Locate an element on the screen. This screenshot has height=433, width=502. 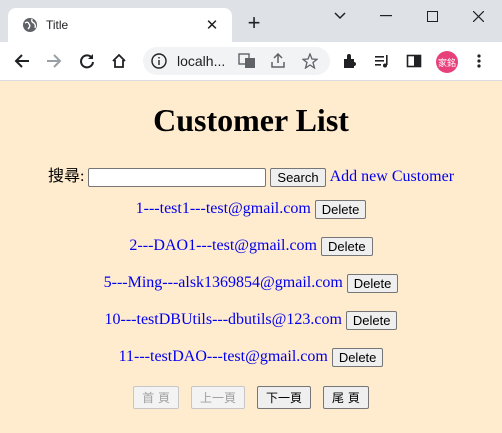
site-info-icon is located at coordinates (159, 61).